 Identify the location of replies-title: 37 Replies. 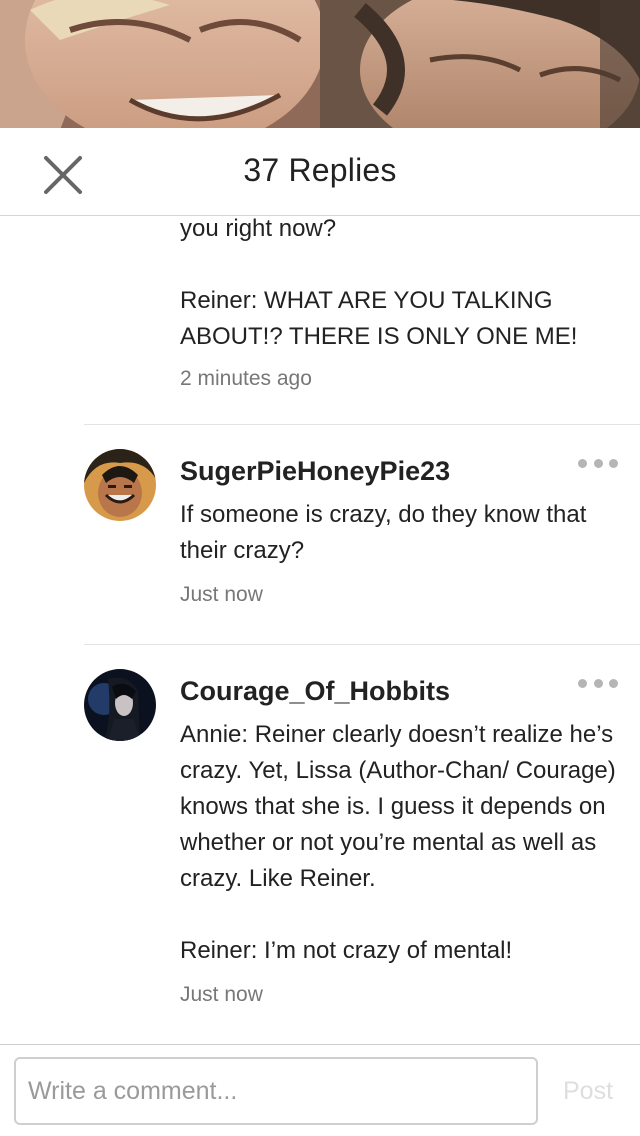
(320, 170).